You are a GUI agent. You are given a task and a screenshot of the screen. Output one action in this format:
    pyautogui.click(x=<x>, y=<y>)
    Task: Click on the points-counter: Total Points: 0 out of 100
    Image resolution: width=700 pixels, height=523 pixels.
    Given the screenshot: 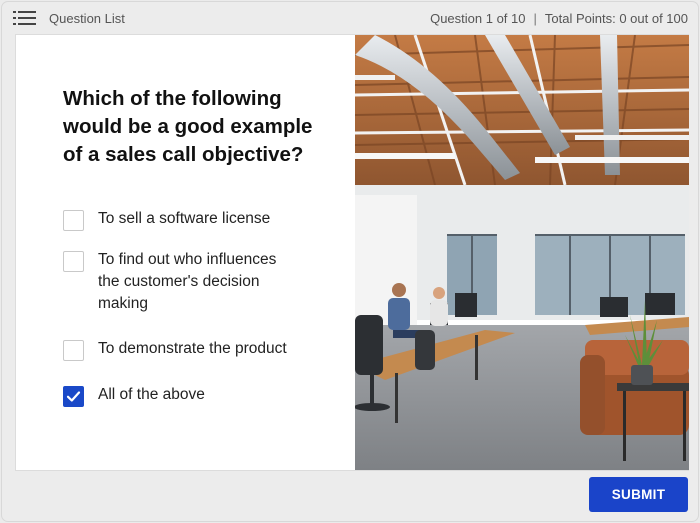 What is the action you would take?
    pyautogui.click(x=616, y=18)
    